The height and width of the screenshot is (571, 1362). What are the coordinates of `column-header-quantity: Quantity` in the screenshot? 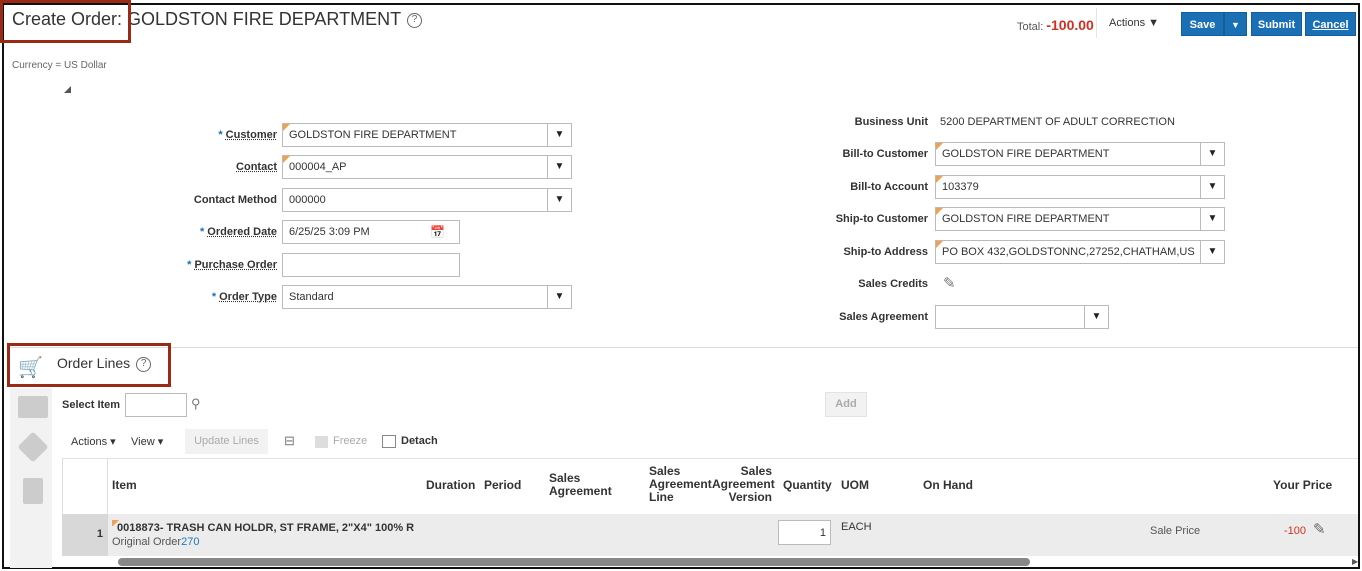 It's located at (807, 485).